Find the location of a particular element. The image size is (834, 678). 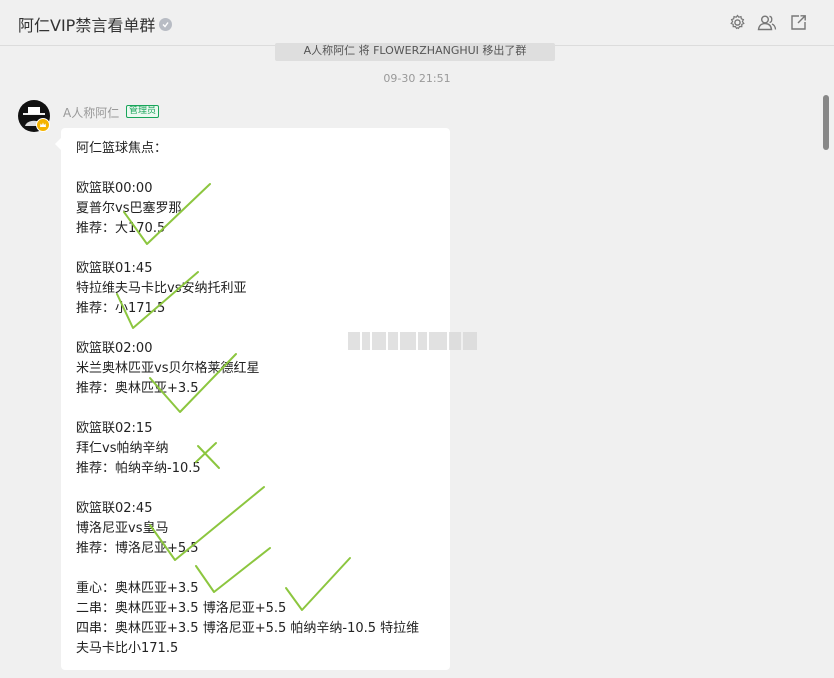

message-line: 米兰奥林匹亚vs贝尔格莱德红星 is located at coordinates (168, 368).